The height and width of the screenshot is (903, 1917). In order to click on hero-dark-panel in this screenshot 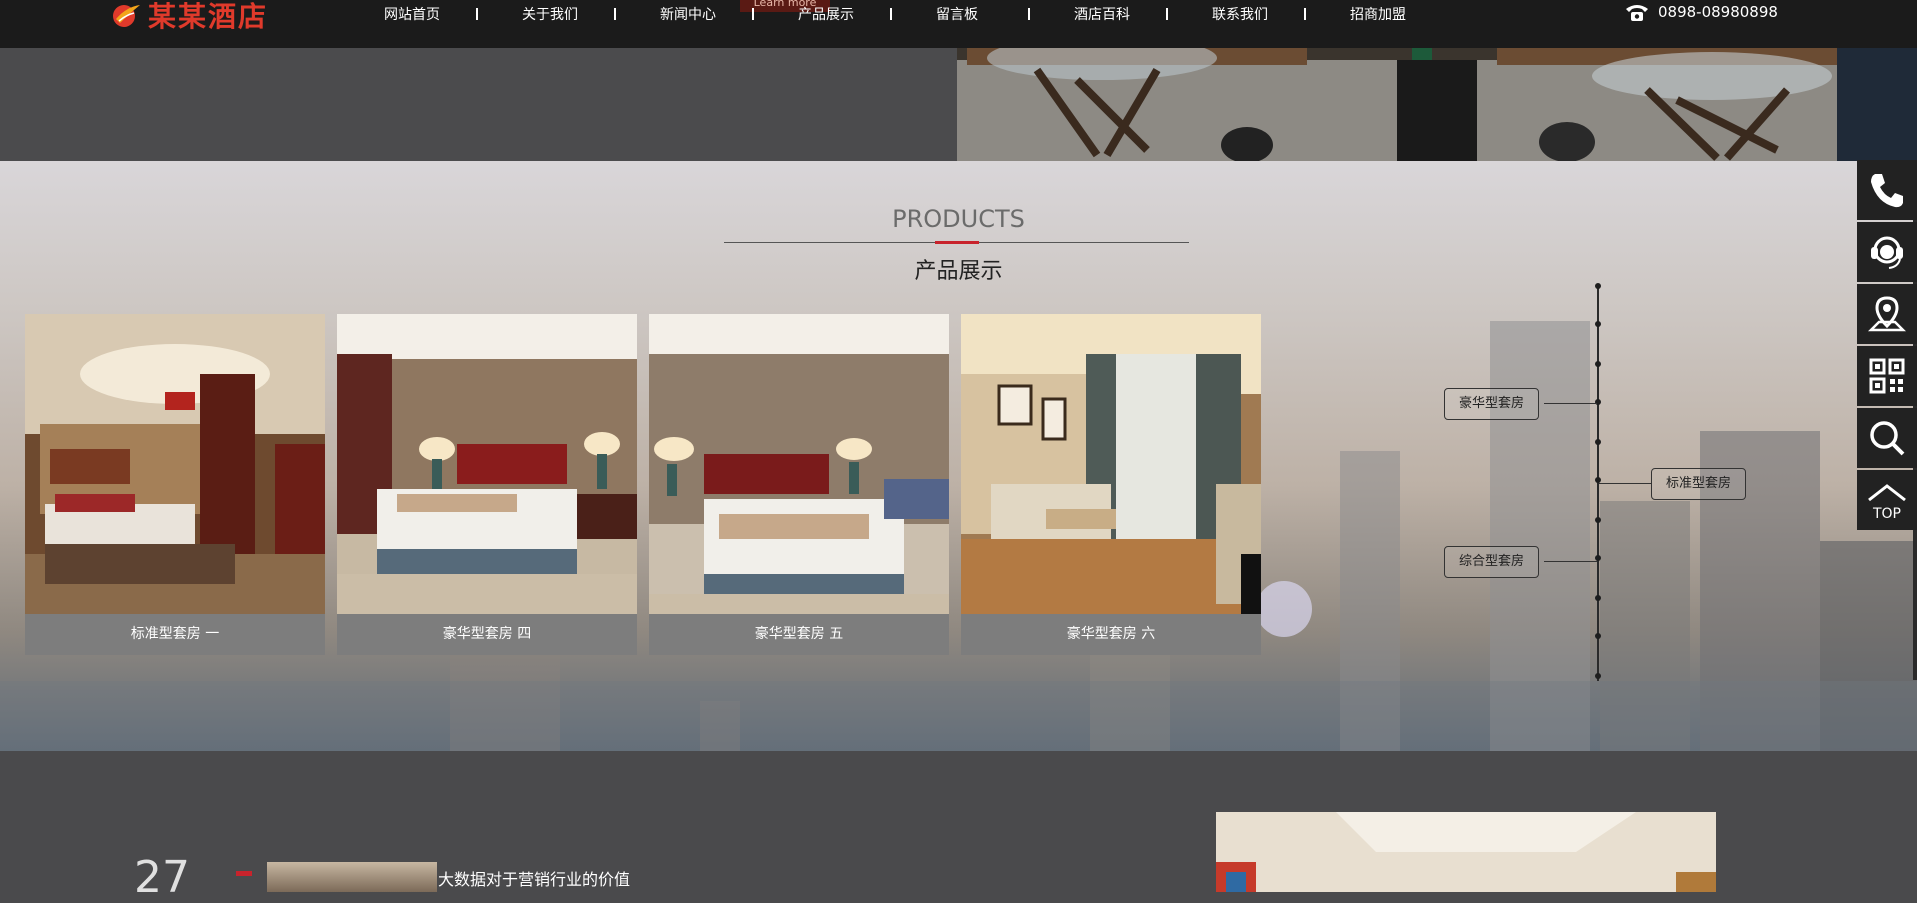, I will do `click(478, 104)`.